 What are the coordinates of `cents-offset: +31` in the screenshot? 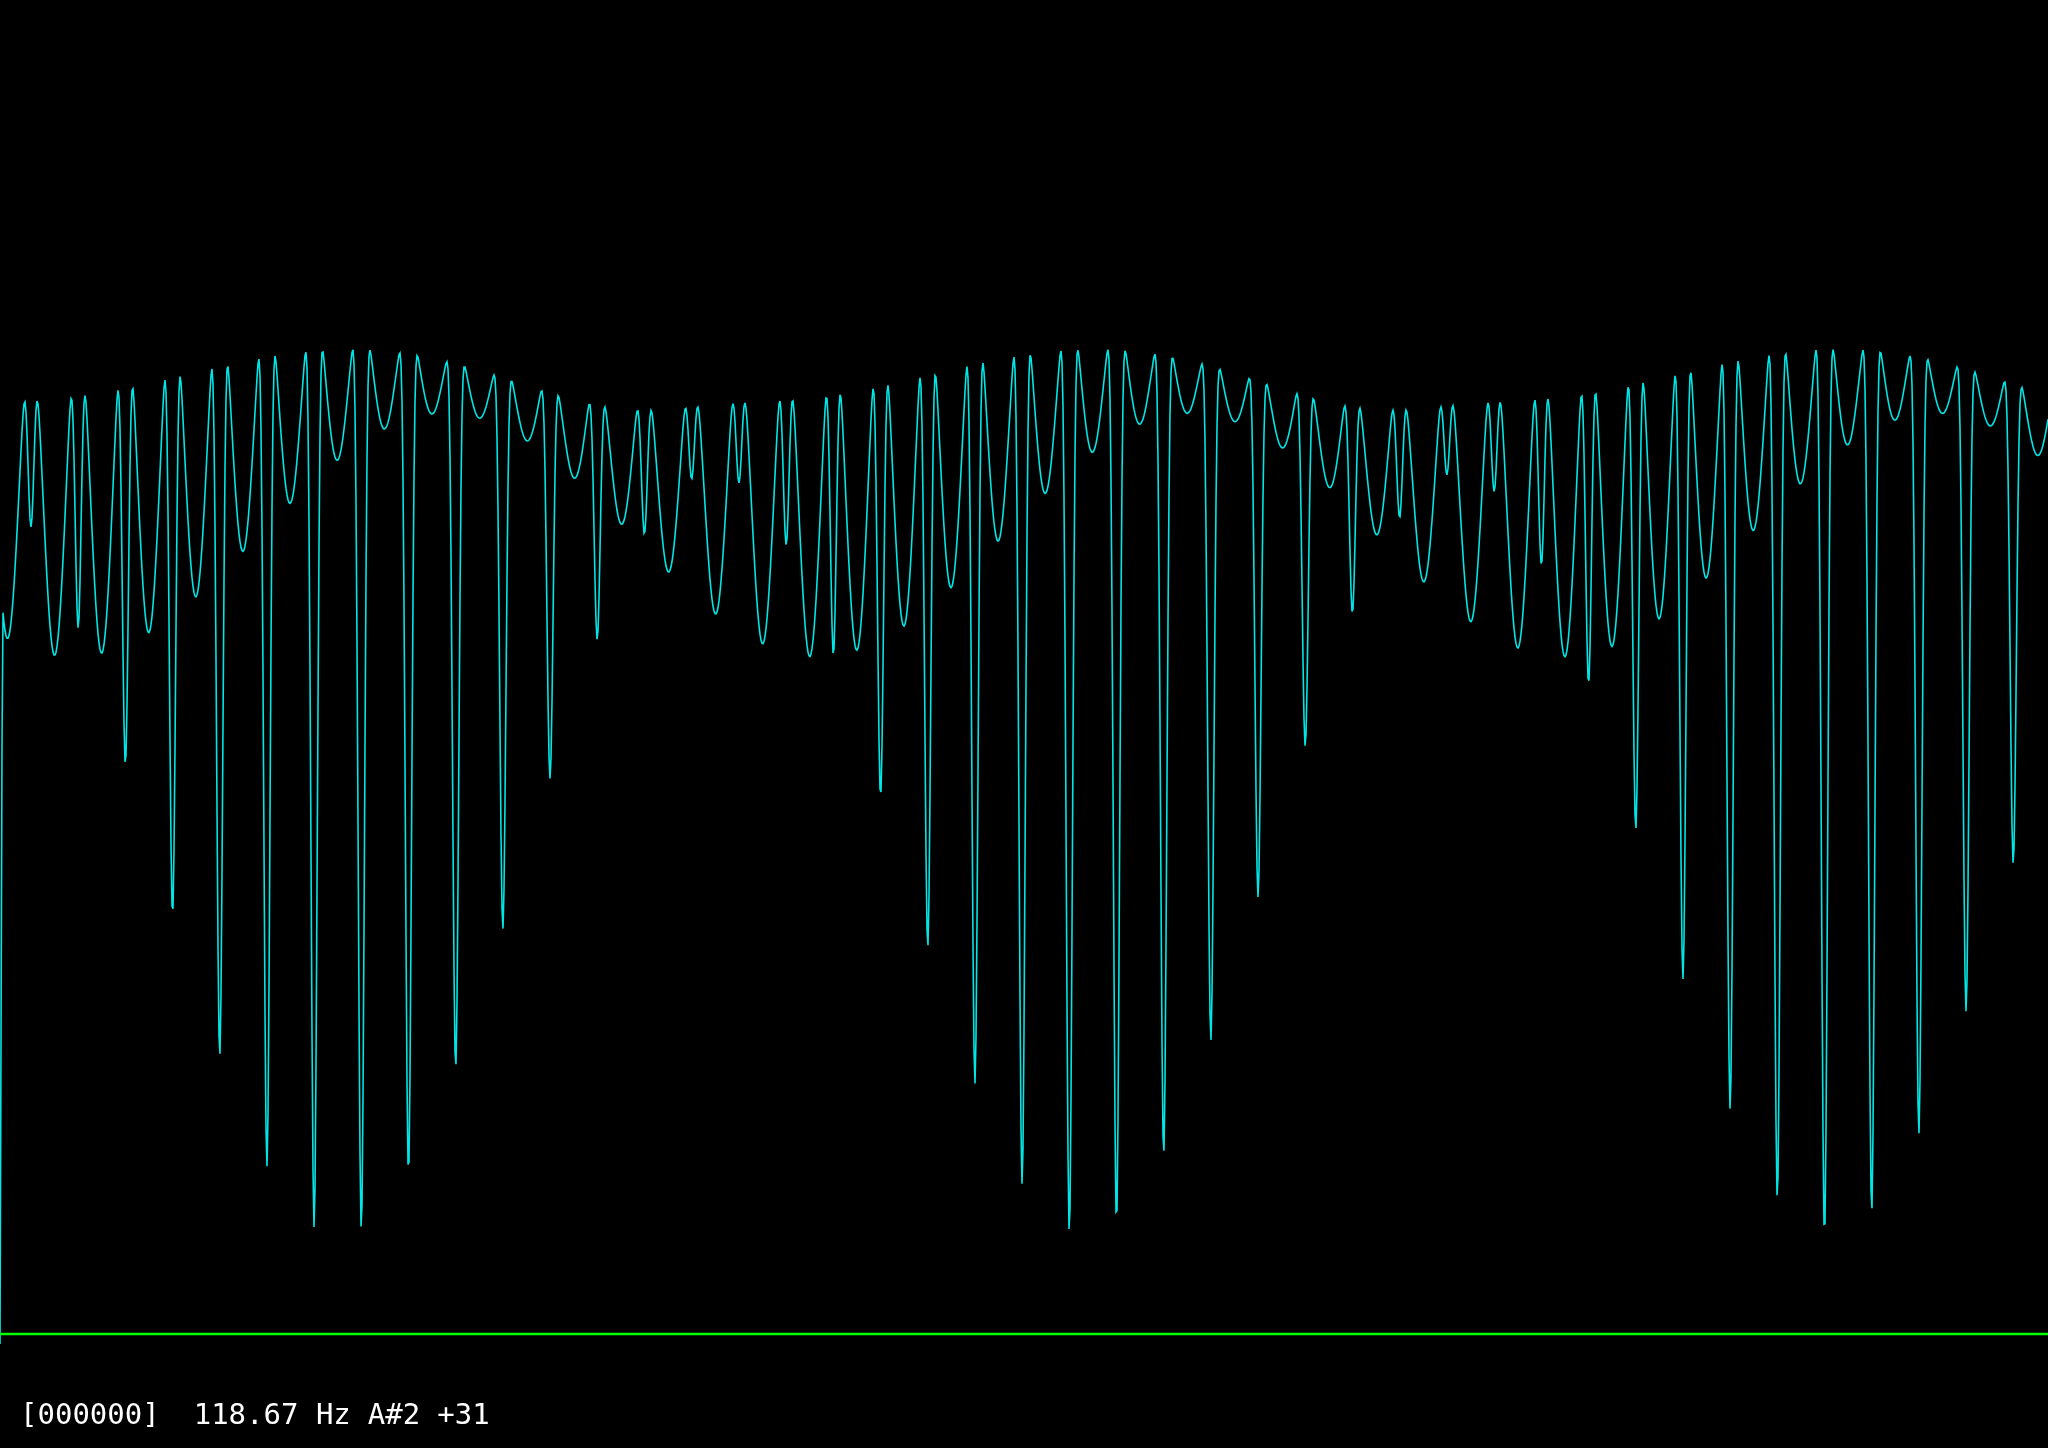 It's located at (463, 1414).